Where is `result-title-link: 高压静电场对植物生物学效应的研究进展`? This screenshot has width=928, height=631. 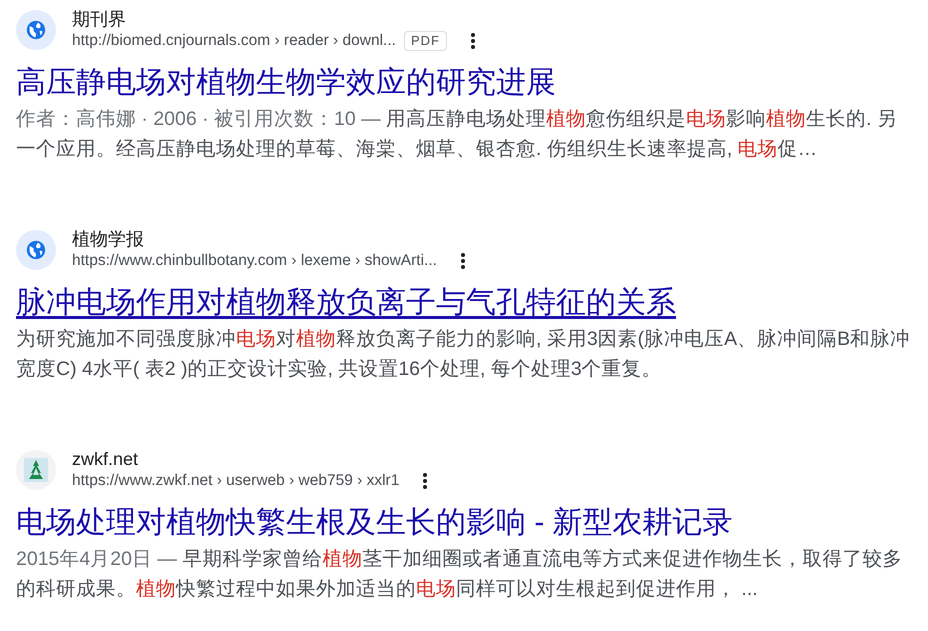 result-title-link: 高压静电场对植物生物学效应的研究进展 is located at coordinates (286, 83).